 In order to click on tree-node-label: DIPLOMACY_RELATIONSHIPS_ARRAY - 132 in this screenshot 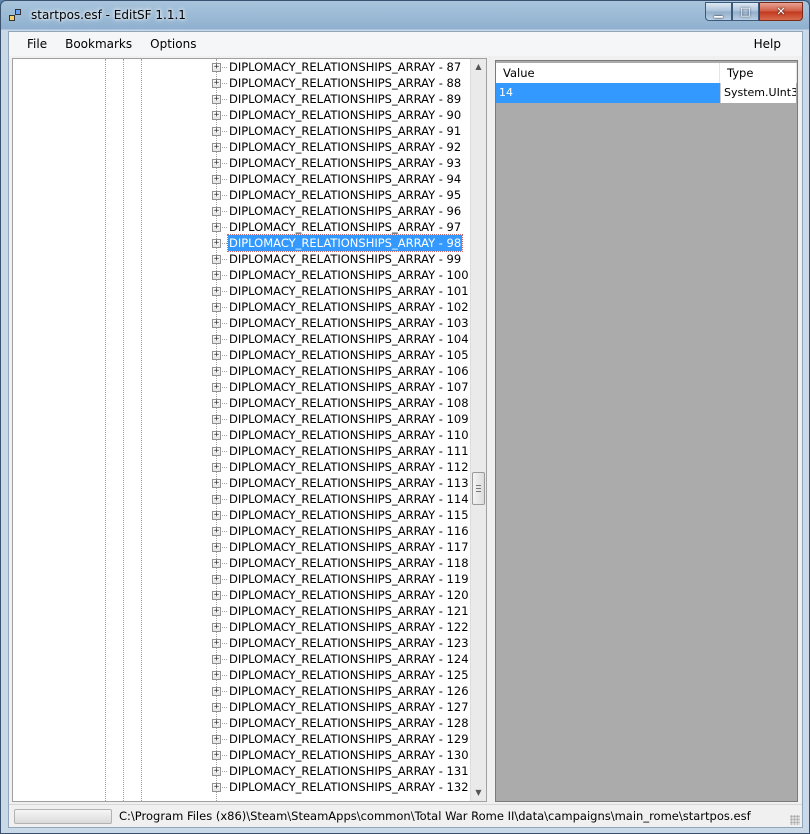, I will do `click(349, 787)`.